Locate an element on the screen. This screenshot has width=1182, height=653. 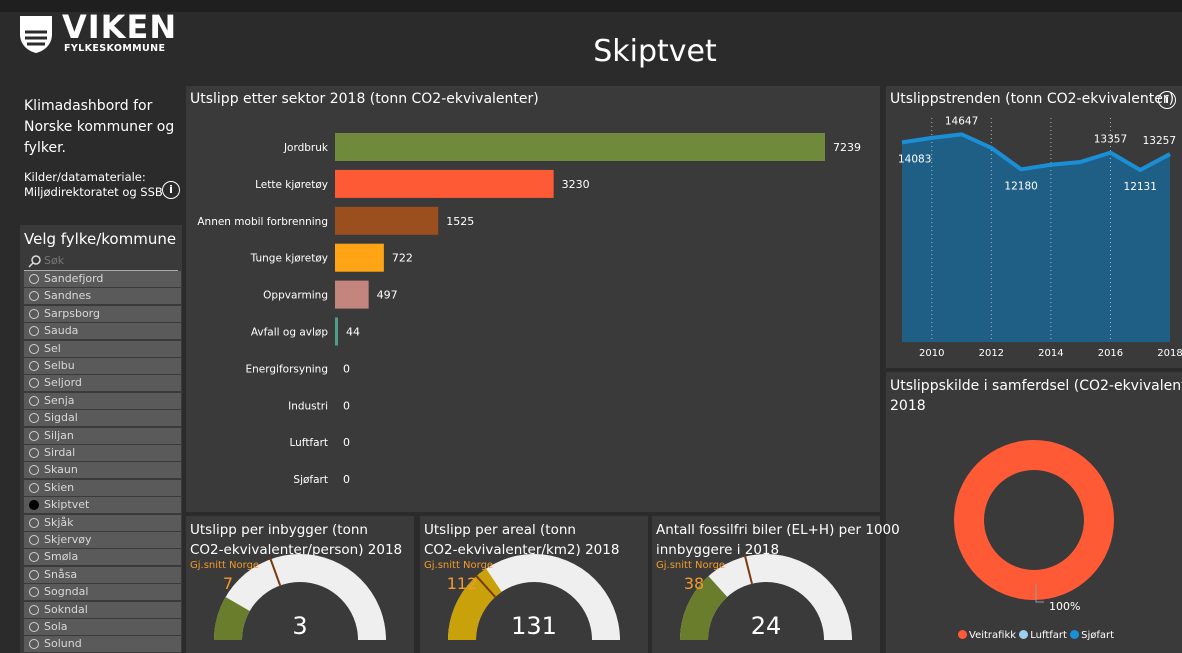
logo-subtext: FYLKESKOMMUNE is located at coordinates (115, 48).